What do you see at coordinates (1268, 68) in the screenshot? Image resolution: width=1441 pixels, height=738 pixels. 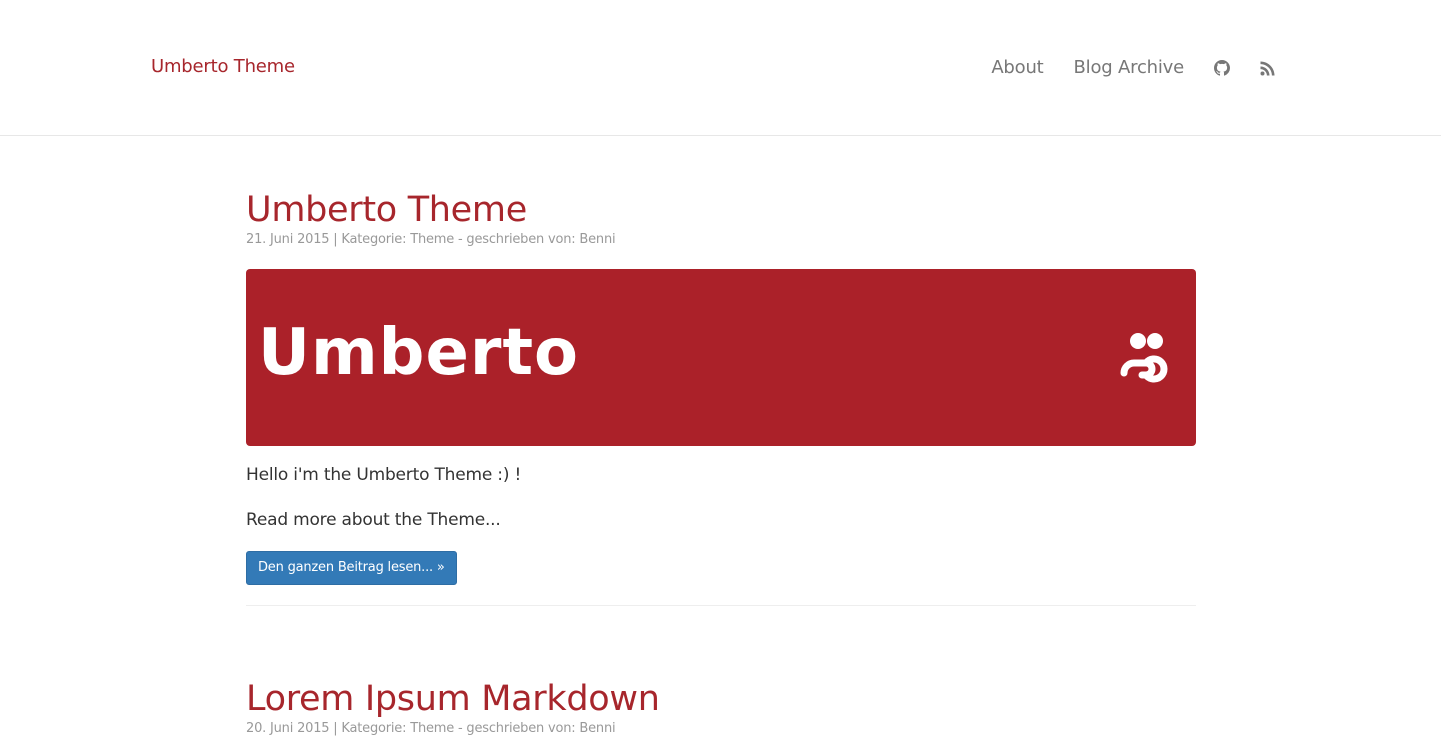 I see `rss-icon` at bounding box center [1268, 68].